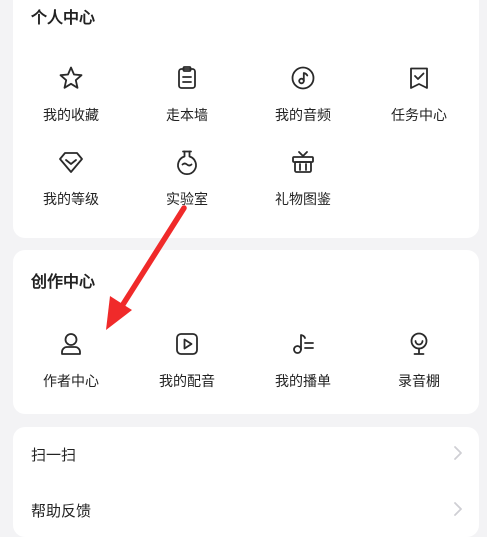 The height and width of the screenshot is (537, 487). Describe the element at coordinates (303, 78) in the screenshot. I see `music-note-icon` at that location.